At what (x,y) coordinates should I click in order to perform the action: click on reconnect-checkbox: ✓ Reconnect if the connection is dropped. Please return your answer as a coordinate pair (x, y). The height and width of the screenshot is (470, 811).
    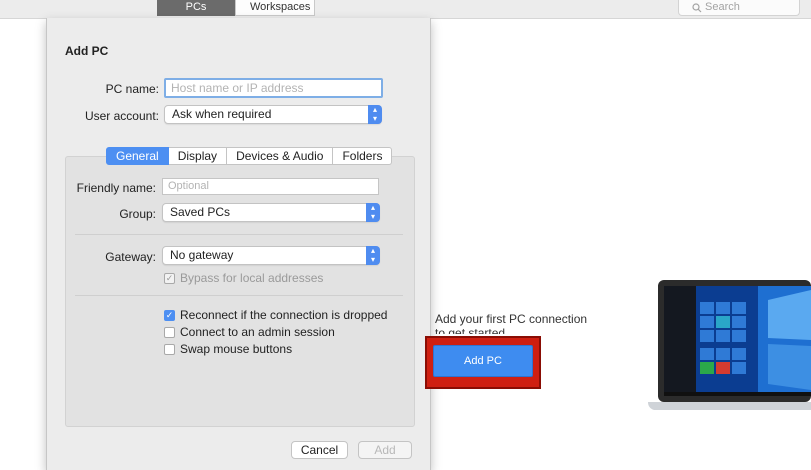
    Looking at the image, I should click on (275, 315).